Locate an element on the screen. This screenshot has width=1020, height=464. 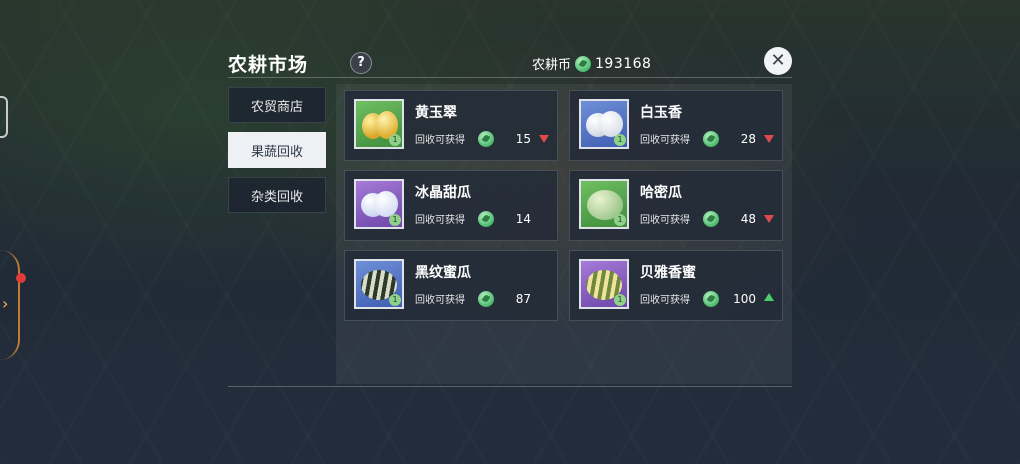
page-title: 农耕市场 is located at coordinates (268, 65).